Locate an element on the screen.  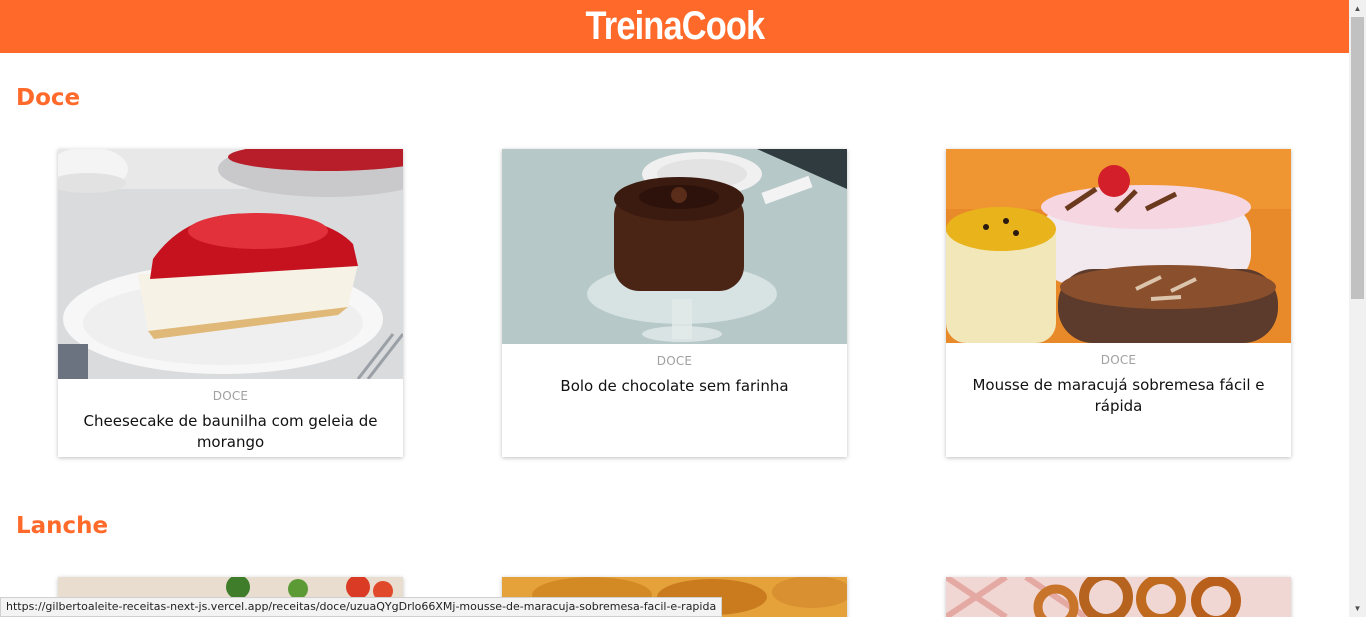
card-title: Bolo de chocolate sem farinha is located at coordinates (674, 386).